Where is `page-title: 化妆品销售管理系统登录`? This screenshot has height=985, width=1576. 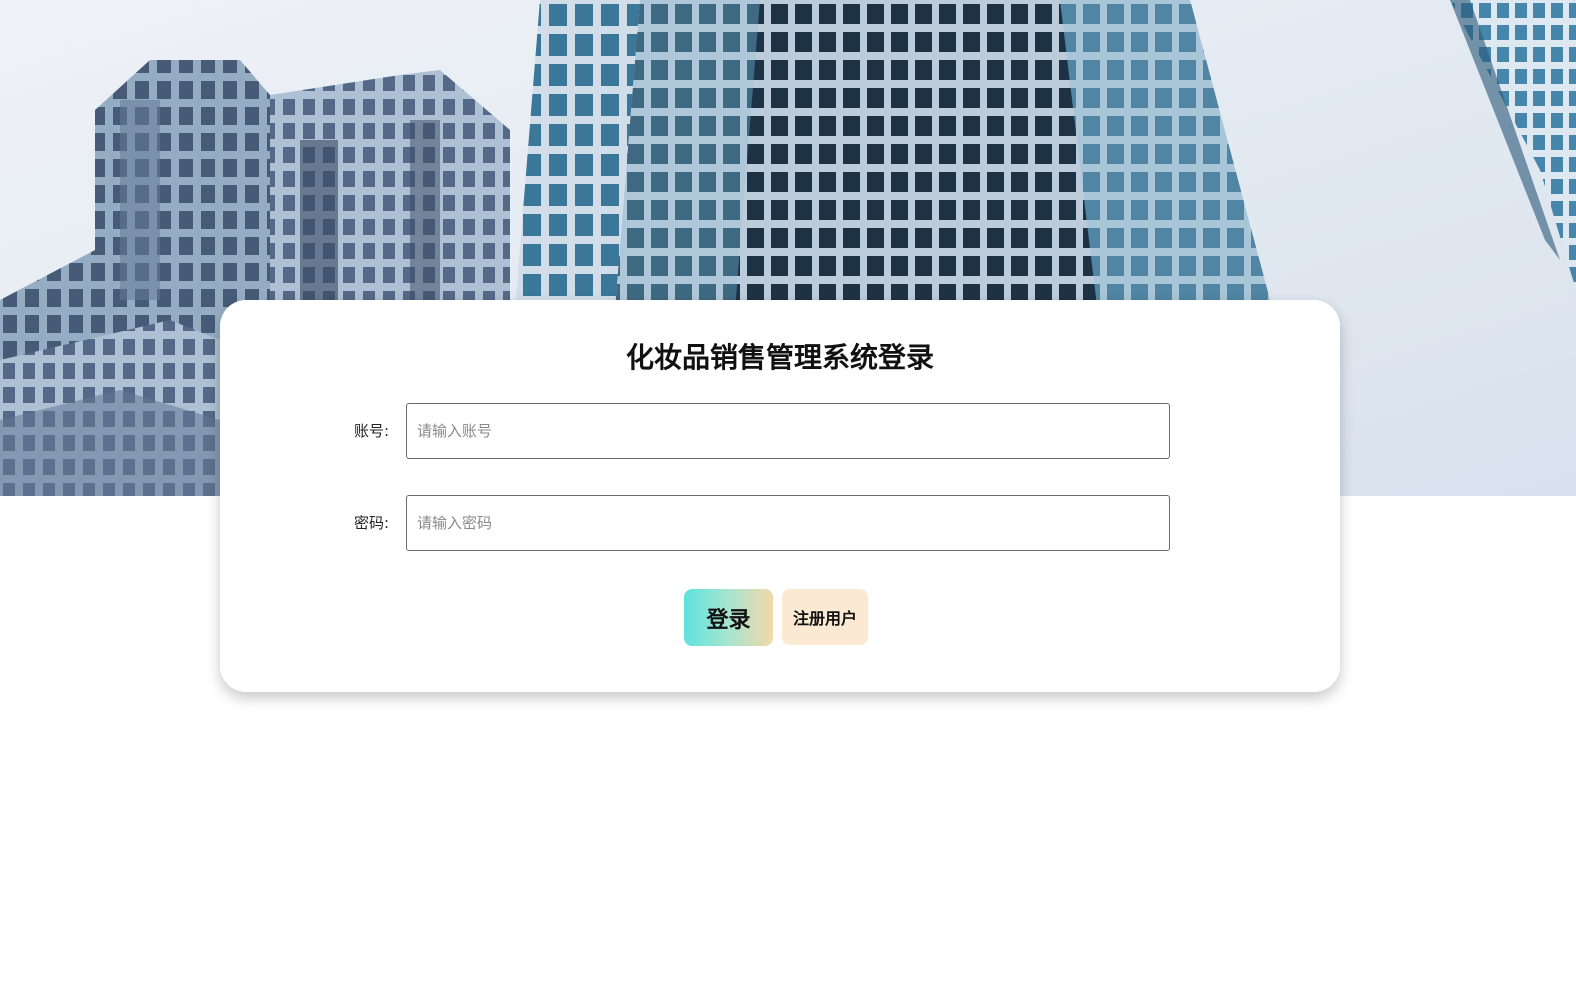 page-title: 化妆品销售管理系统登录 is located at coordinates (779, 357).